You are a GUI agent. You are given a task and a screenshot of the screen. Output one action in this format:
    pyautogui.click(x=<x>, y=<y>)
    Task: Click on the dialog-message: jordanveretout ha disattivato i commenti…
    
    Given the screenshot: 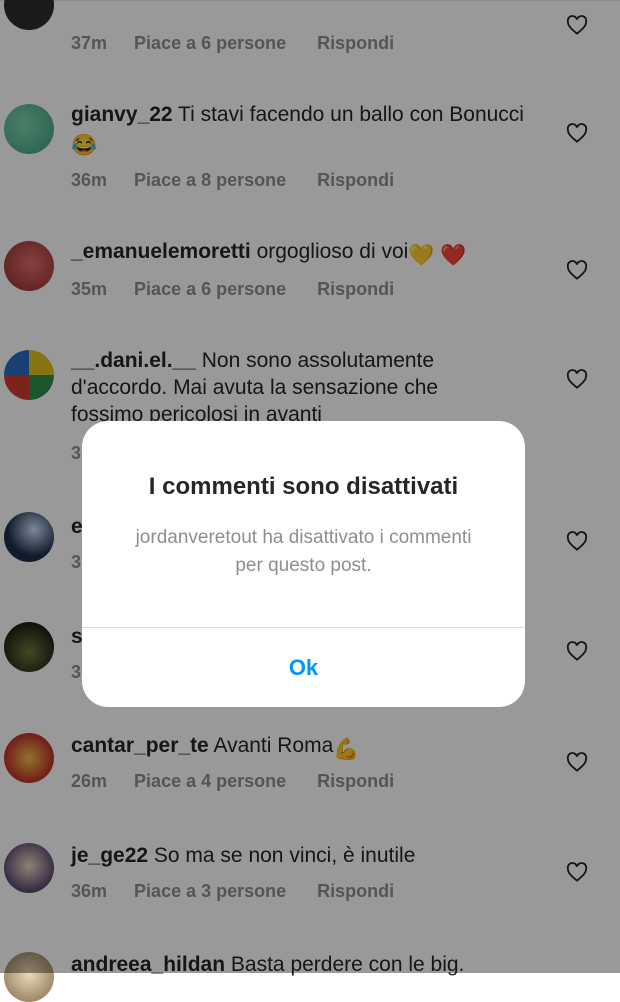 What is the action you would take?
    pyautogui.click(x=303, y=551)
    